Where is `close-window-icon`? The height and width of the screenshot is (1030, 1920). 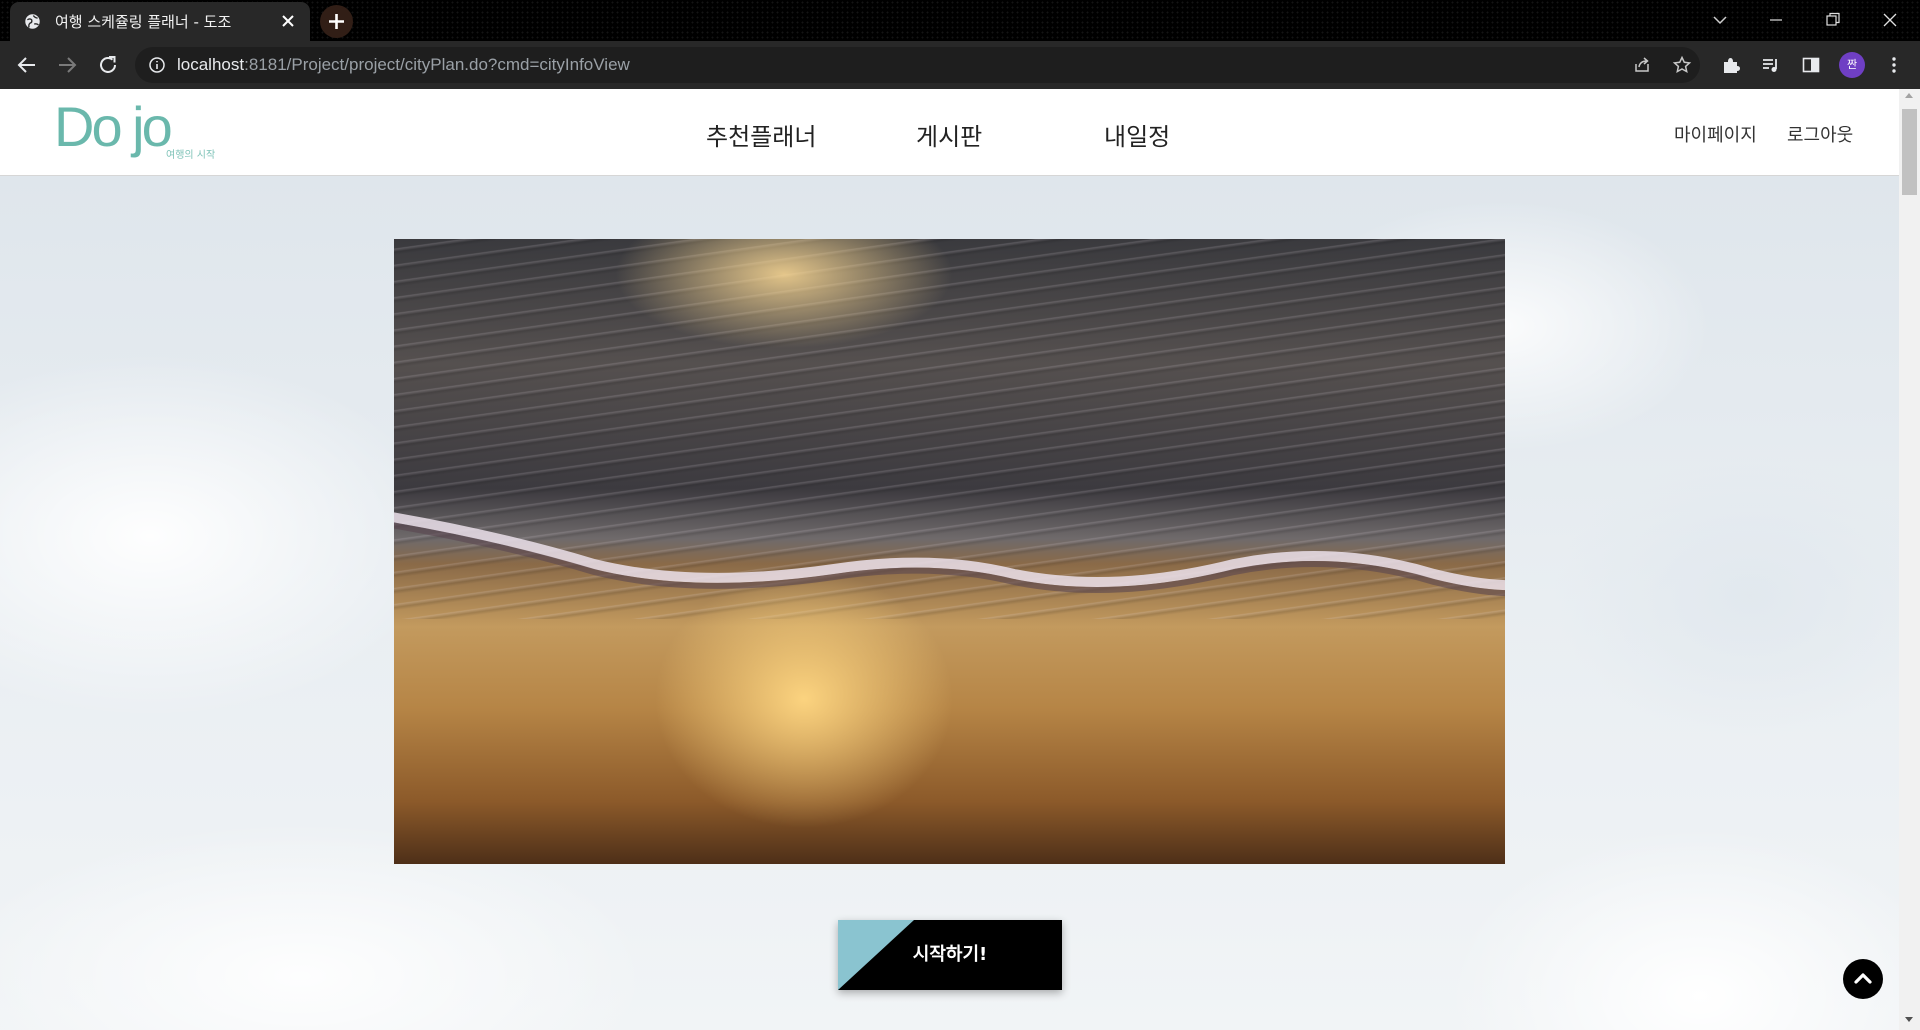
close-window-icon is located at coordinates (1890, 20).